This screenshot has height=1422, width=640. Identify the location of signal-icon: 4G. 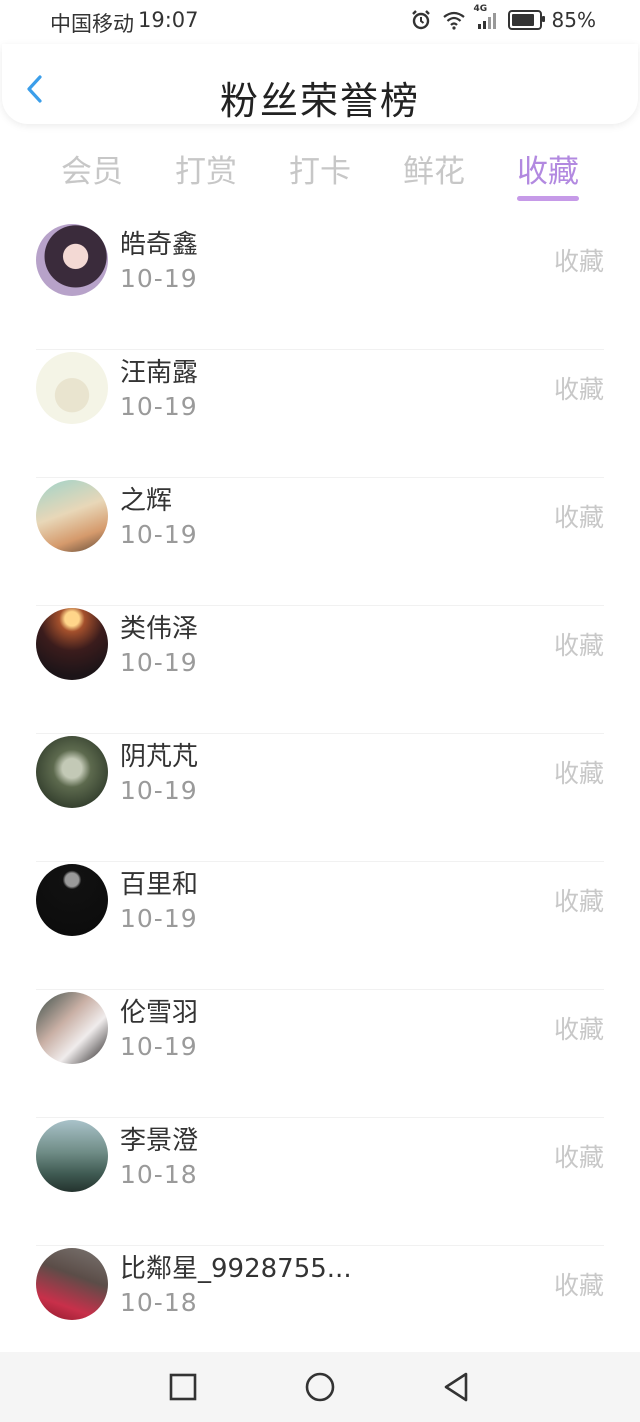
(486, 17).